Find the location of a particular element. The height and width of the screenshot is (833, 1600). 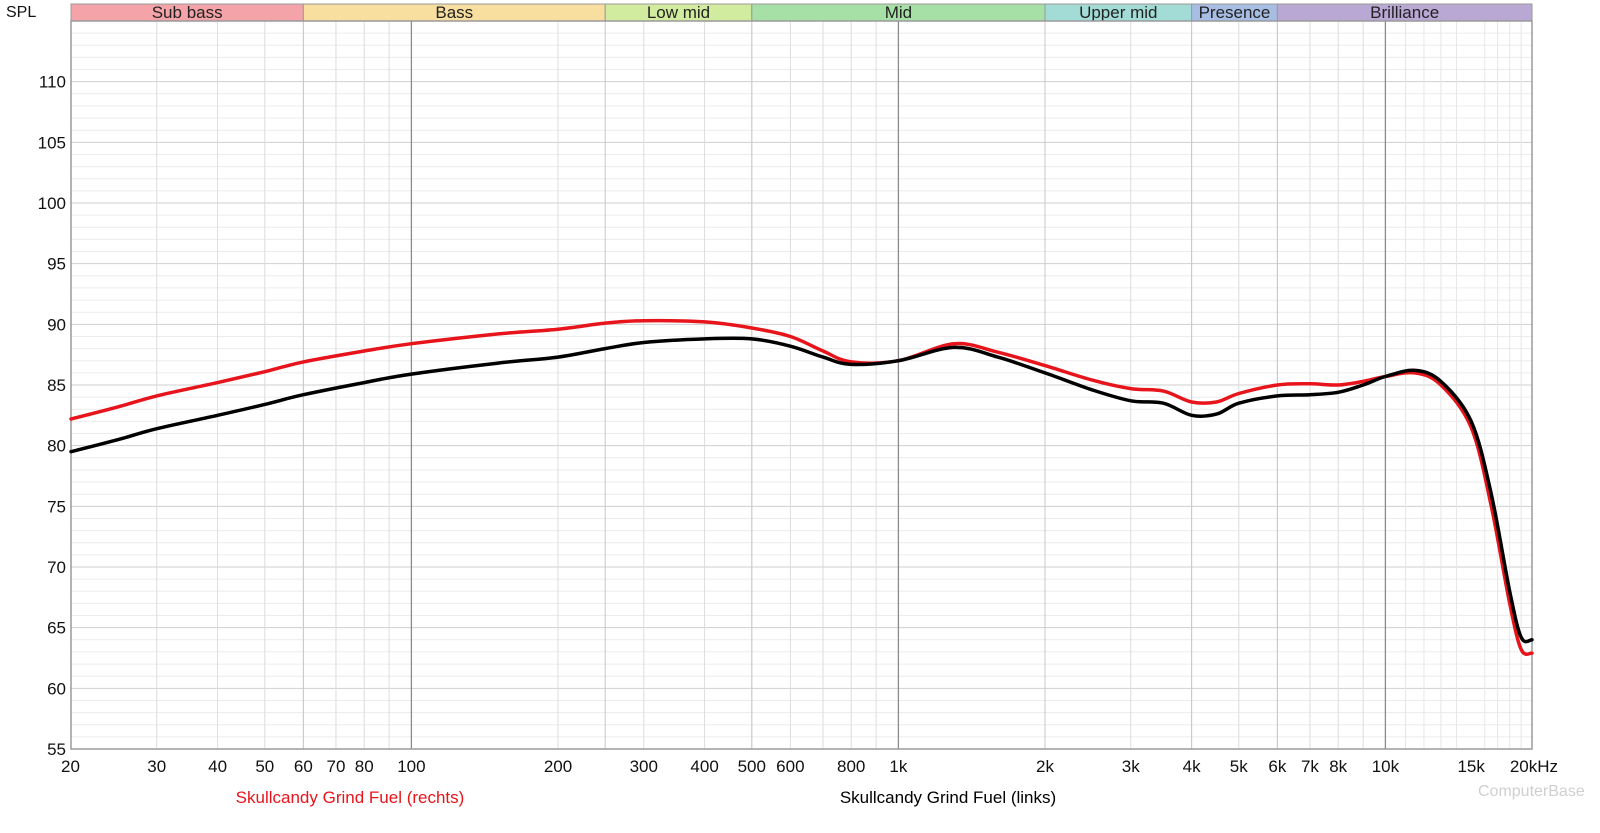

y-tick-label: 70 is located at coordinates (56, 567).